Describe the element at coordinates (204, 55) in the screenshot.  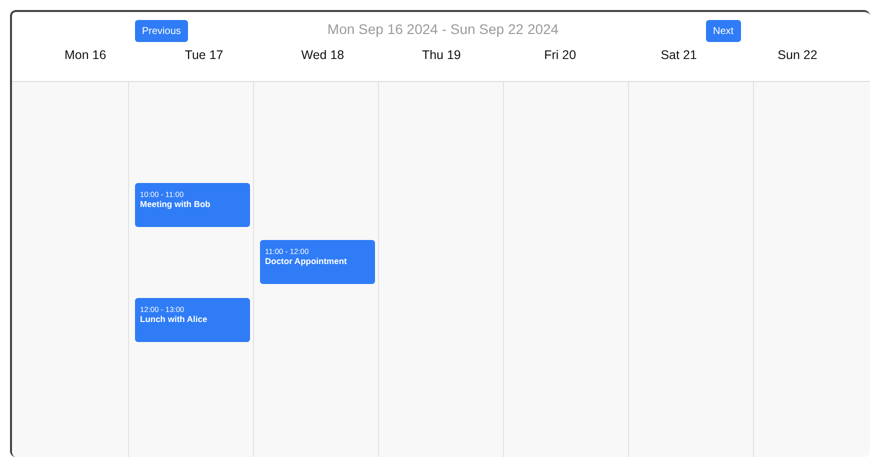
I see `day-heading: Tue 17` at that location.